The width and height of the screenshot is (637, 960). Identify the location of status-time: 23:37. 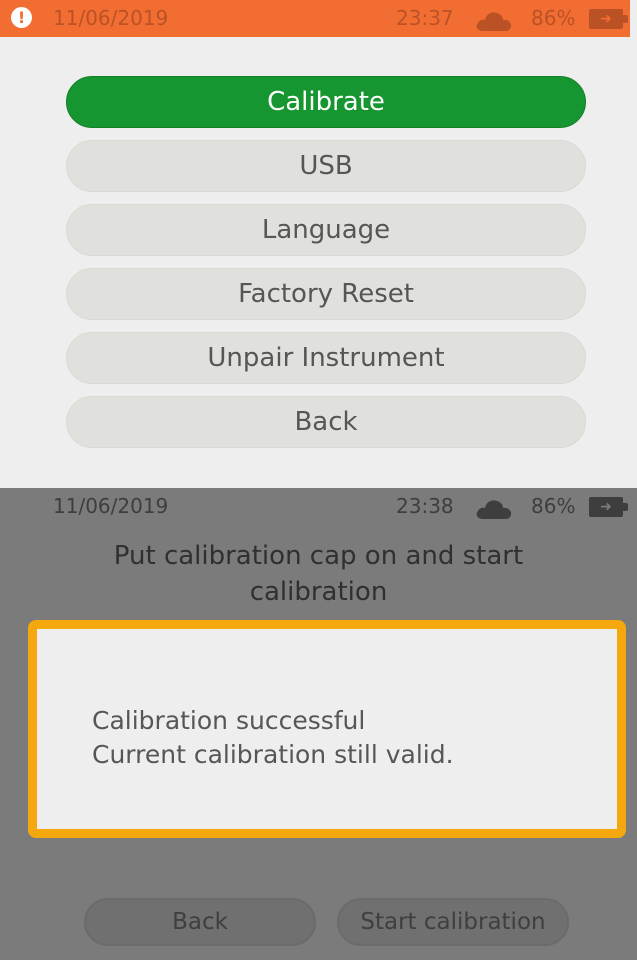
(425, 18).